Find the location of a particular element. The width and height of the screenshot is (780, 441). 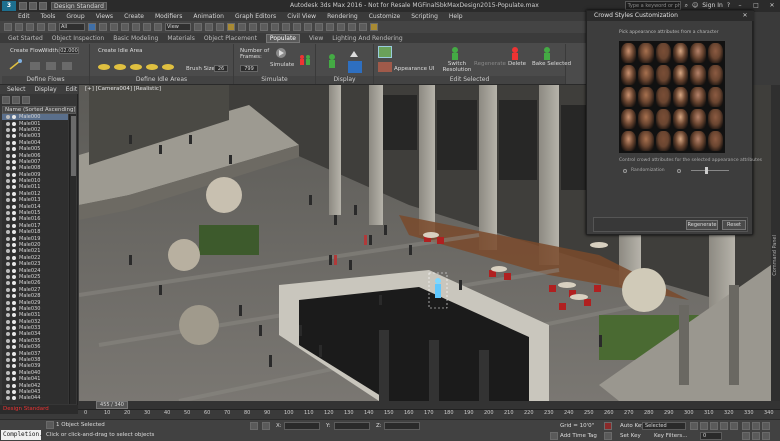

open-file-icon is located at coordinates (33, 6).